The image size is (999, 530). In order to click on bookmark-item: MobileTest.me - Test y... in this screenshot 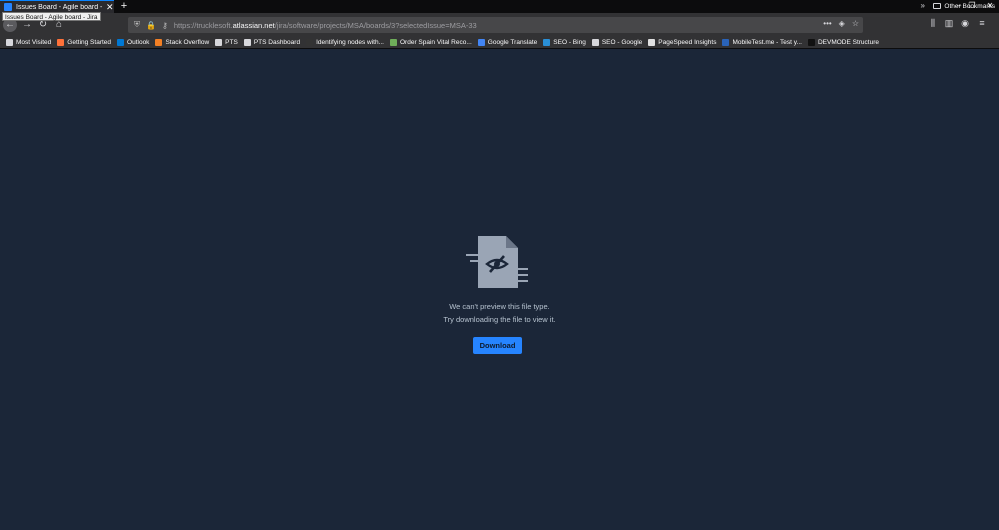, I will do `click(762, 42)`.